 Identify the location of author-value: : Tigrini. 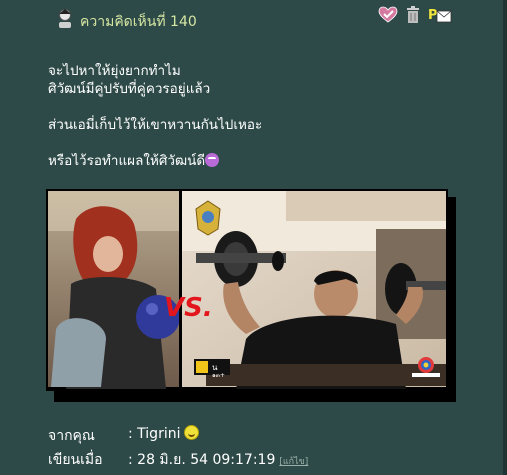
(164, 433).